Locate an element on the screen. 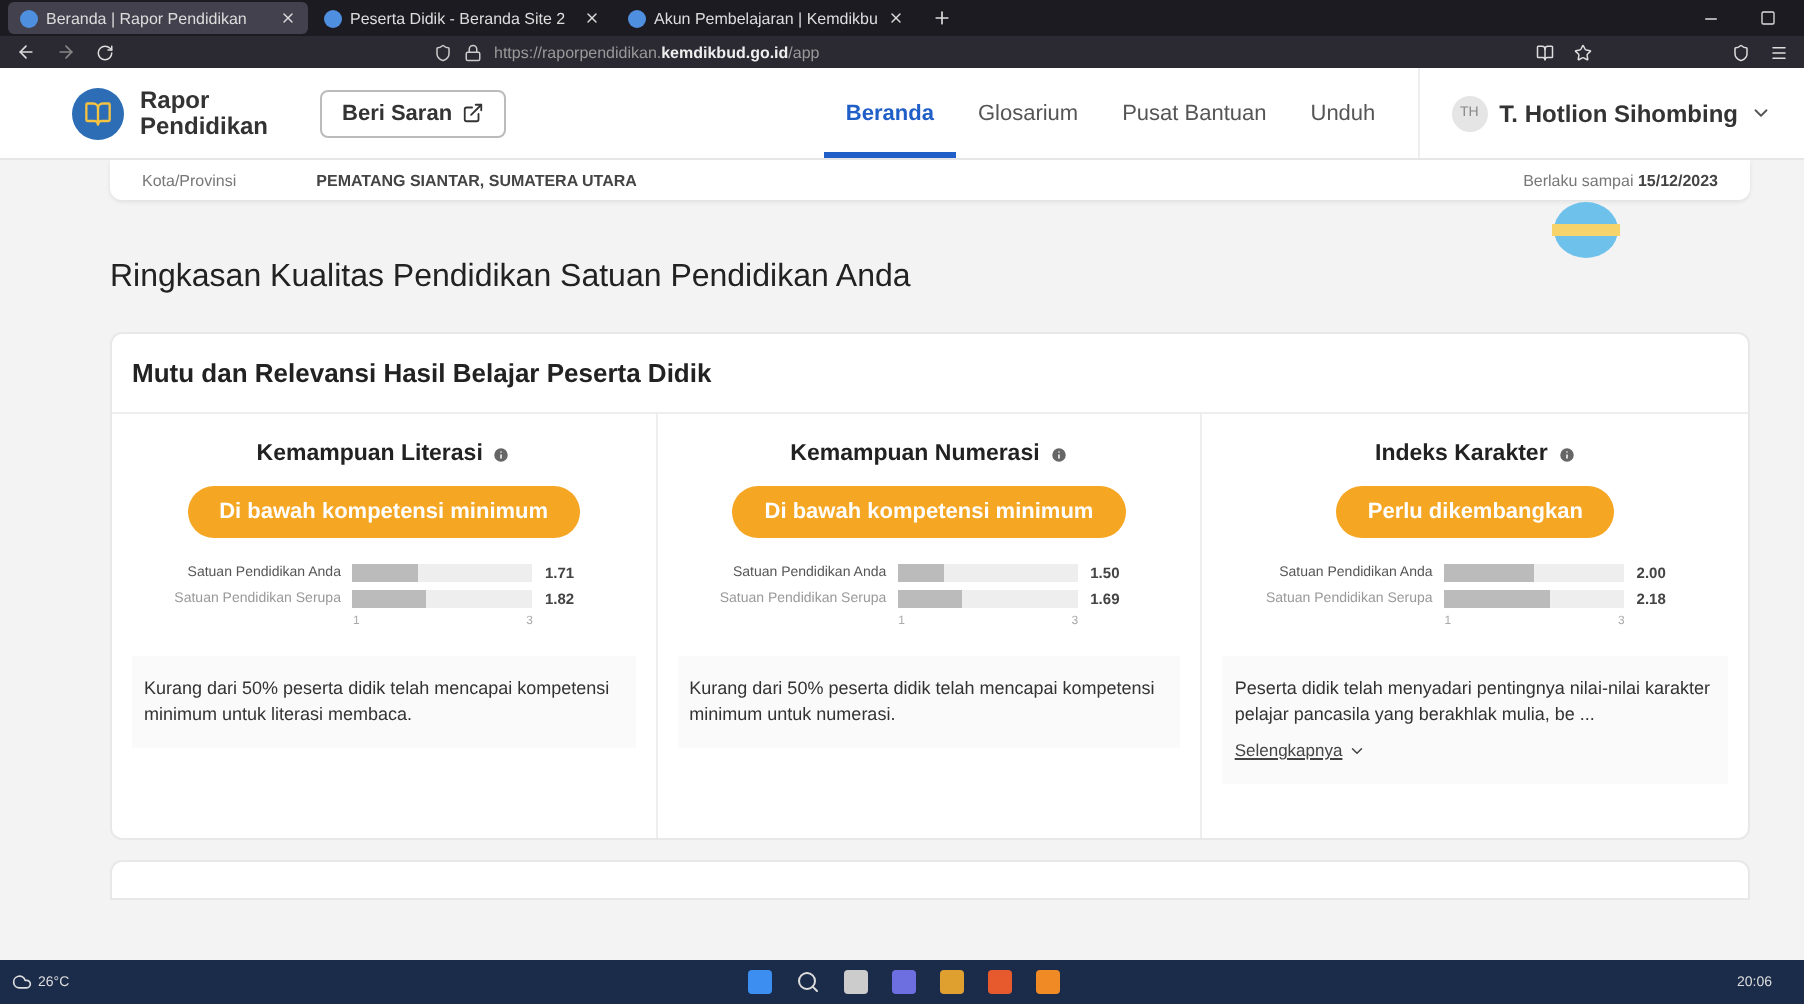  metric-title: Kemampuan Numerasi is located at coordinates (915, 454).